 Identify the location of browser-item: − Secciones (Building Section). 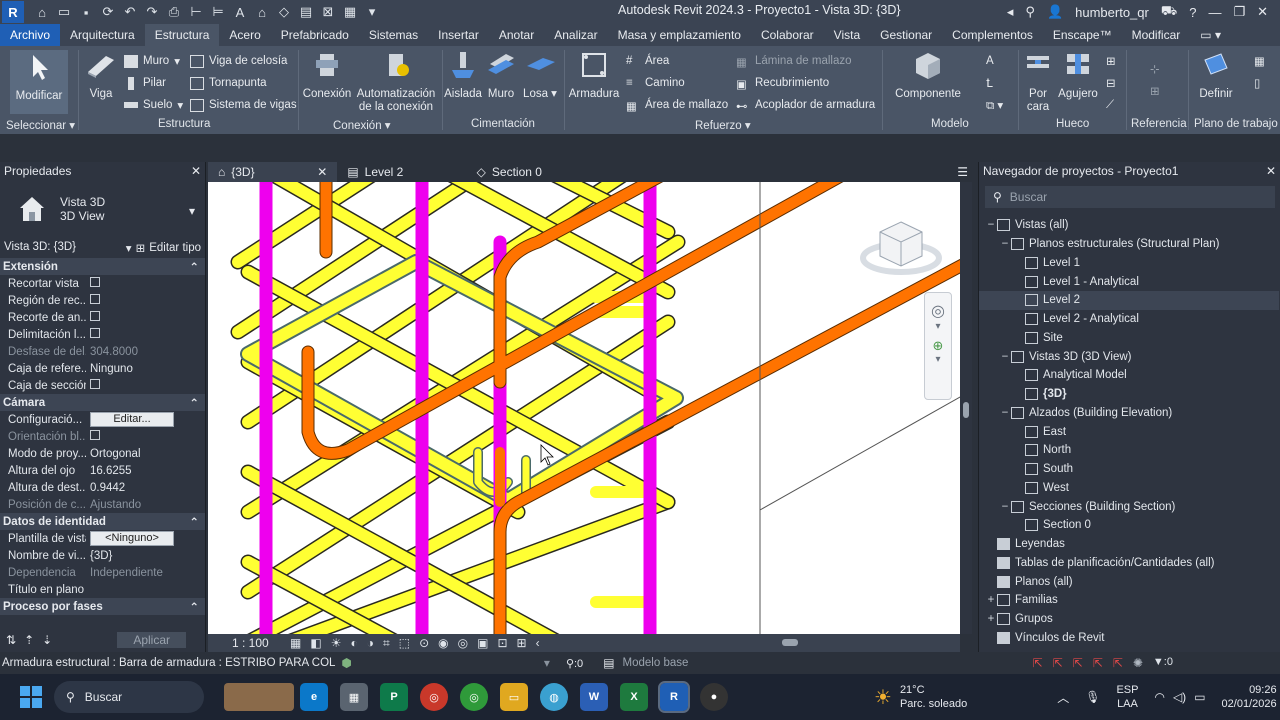
(1129, 506).